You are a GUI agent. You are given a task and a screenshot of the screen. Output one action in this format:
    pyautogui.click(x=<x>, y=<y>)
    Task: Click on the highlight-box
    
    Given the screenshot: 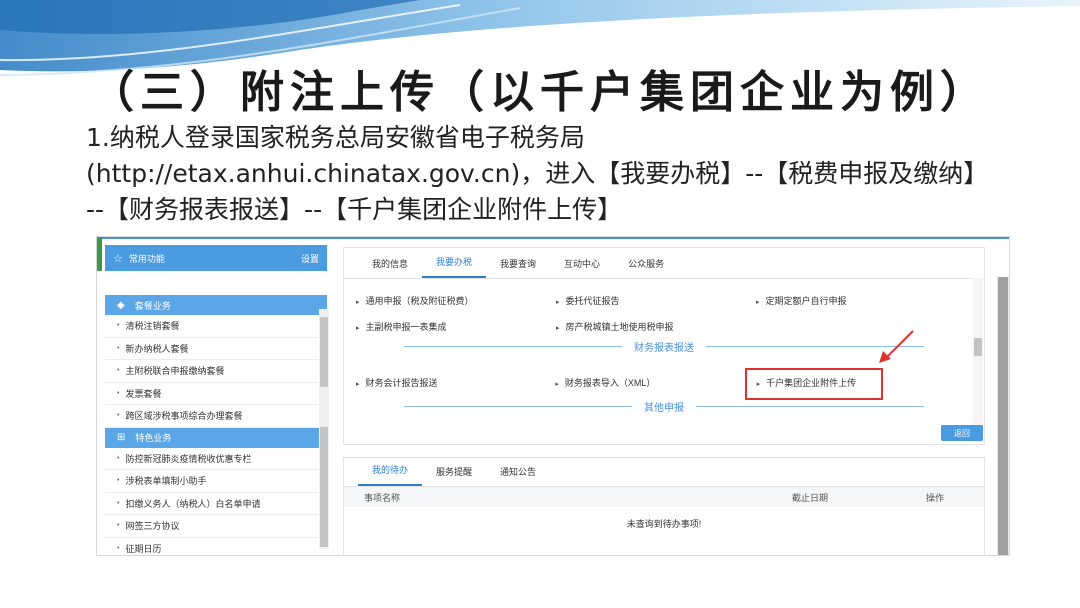 What is the action you would take?
    pyautogui.click(x=814, y=384)
    